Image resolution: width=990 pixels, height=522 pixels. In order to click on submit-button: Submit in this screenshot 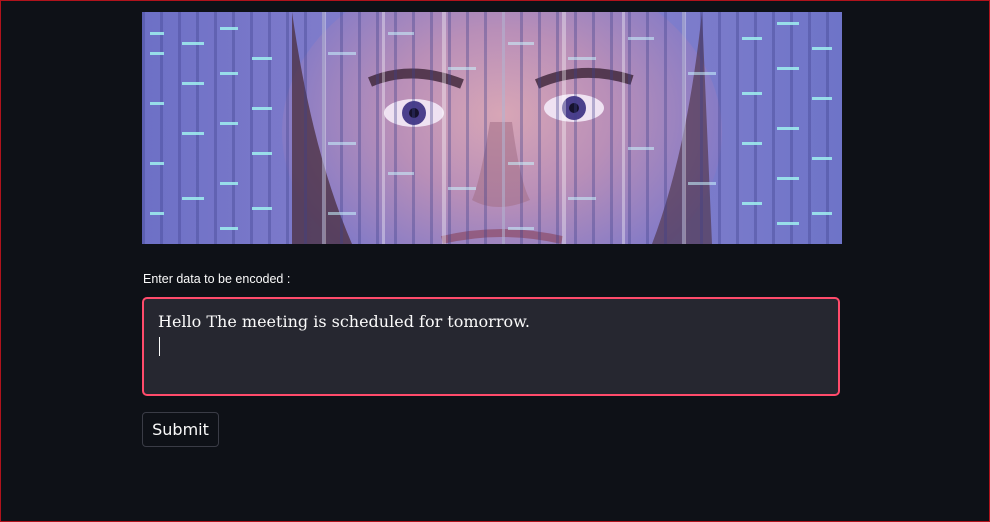, I will do `click(180, 429)`.